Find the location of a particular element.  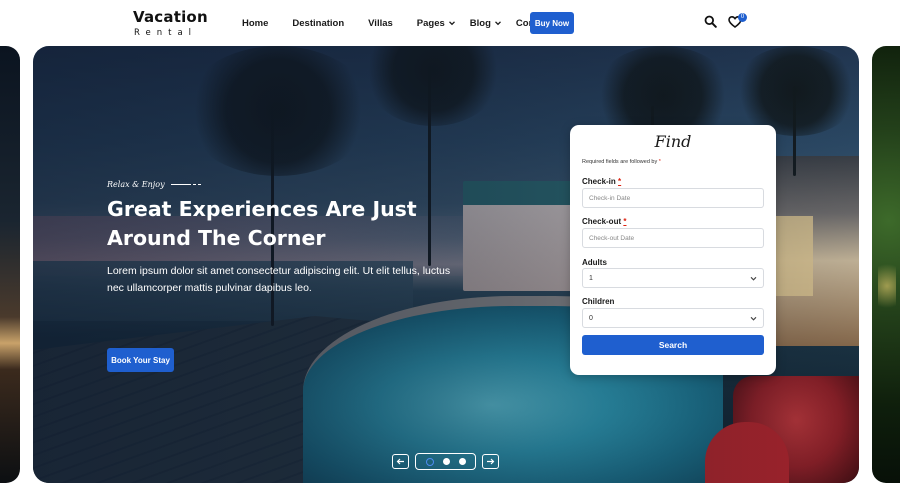

required-fields-note: Required fields are followed by * is located at coordinates (621, 162).